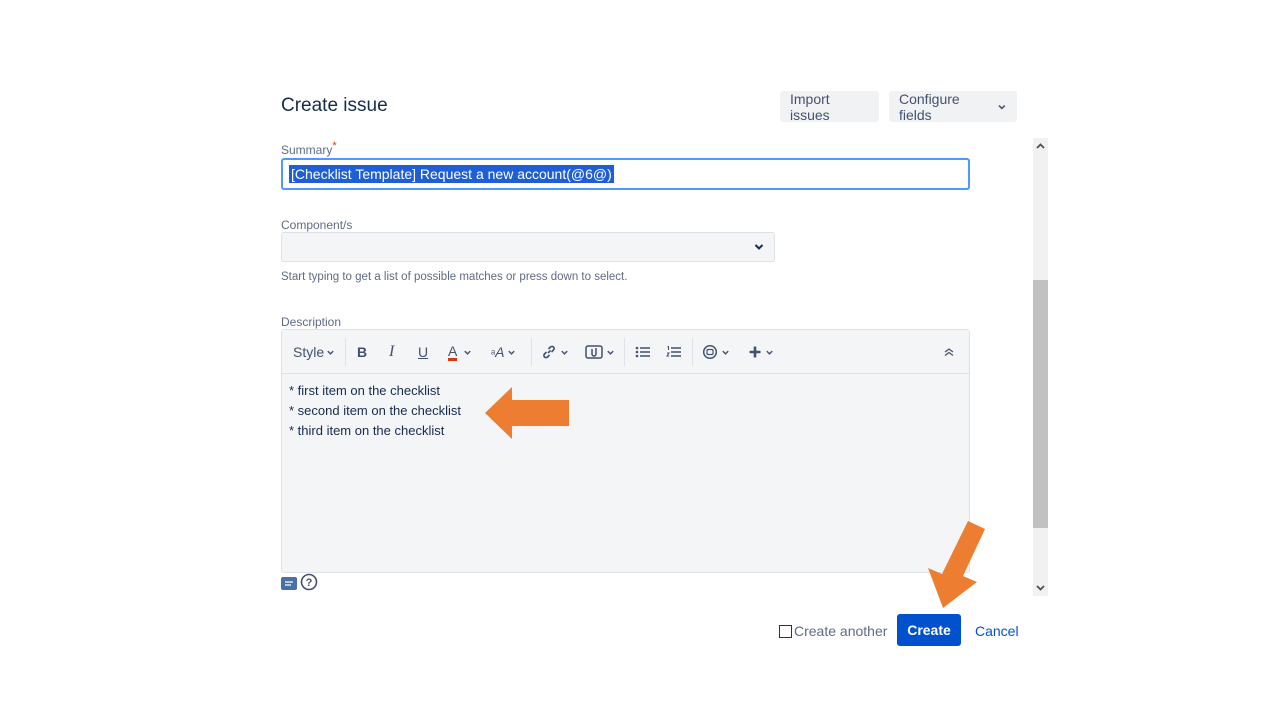 The width and height of the screenshot is (1280, 720). I want to click on link-icon, so click(549, 352).